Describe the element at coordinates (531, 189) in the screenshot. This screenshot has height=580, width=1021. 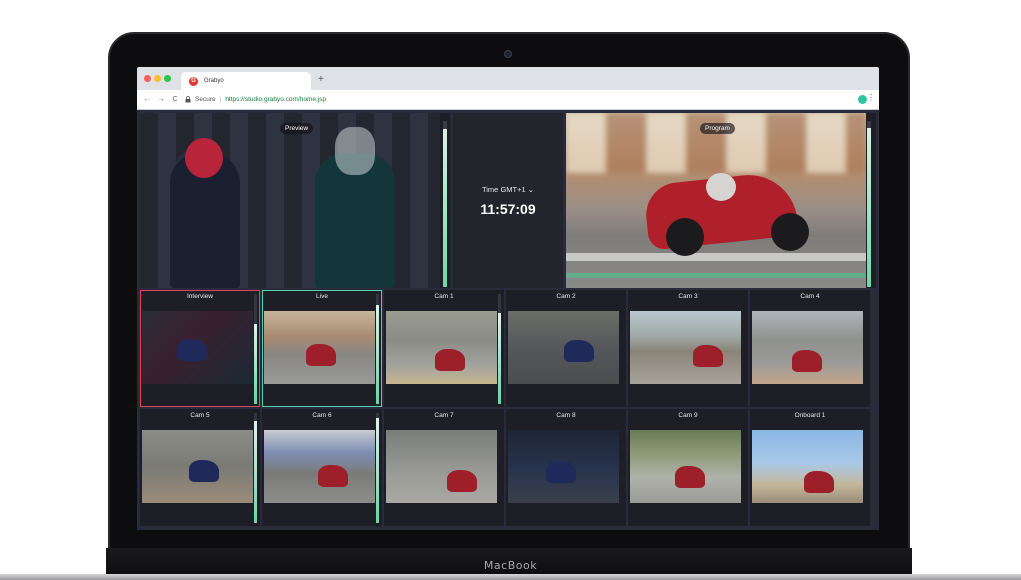
I see `chevron-down-icon: ⌄` at that location.